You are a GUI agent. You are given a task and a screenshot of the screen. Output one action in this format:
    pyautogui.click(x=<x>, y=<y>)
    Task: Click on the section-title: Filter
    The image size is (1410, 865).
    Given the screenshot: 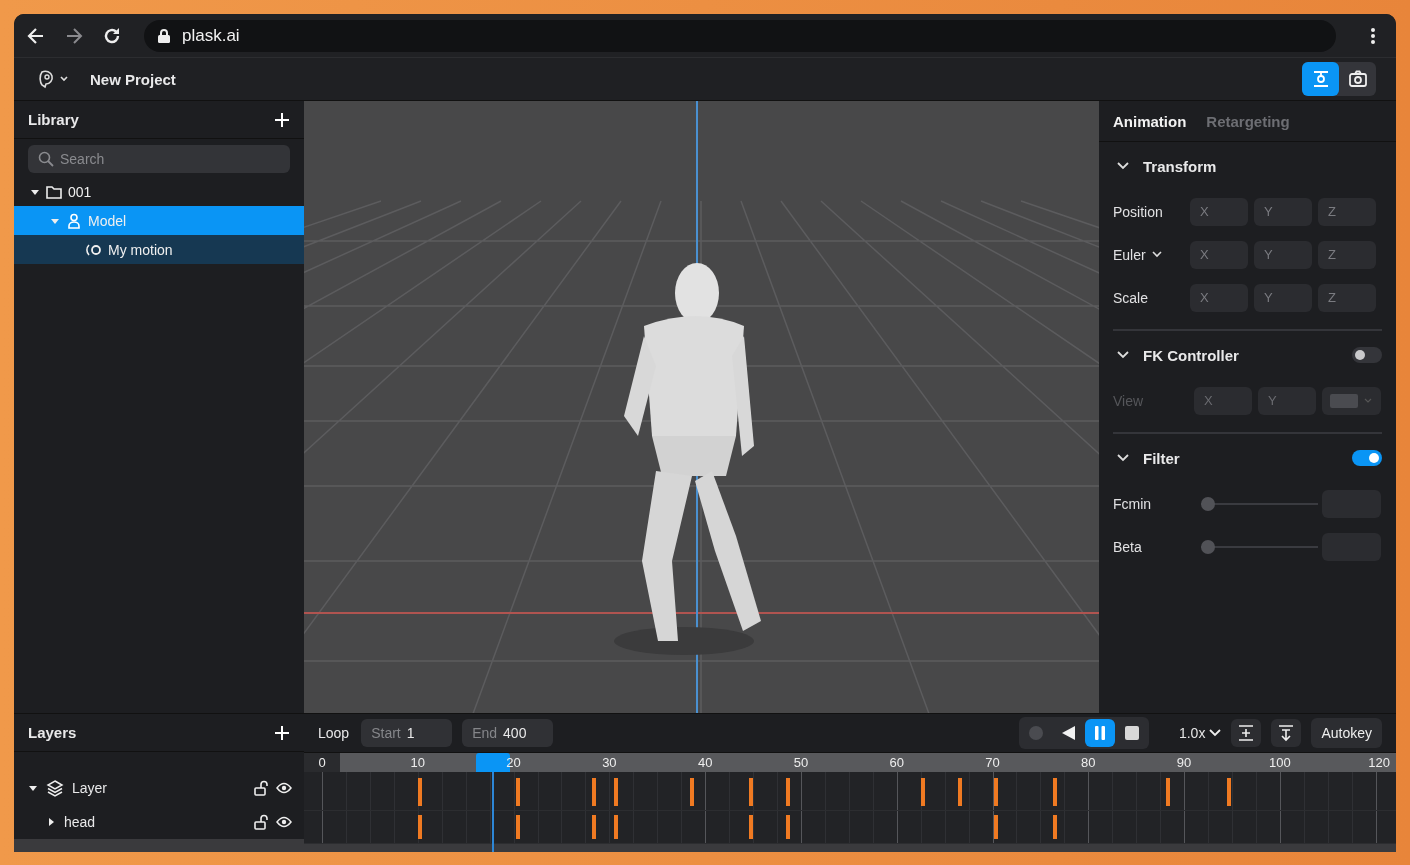 What is the action you would take?
    pyautogui.click(x=1162, y=458)
    